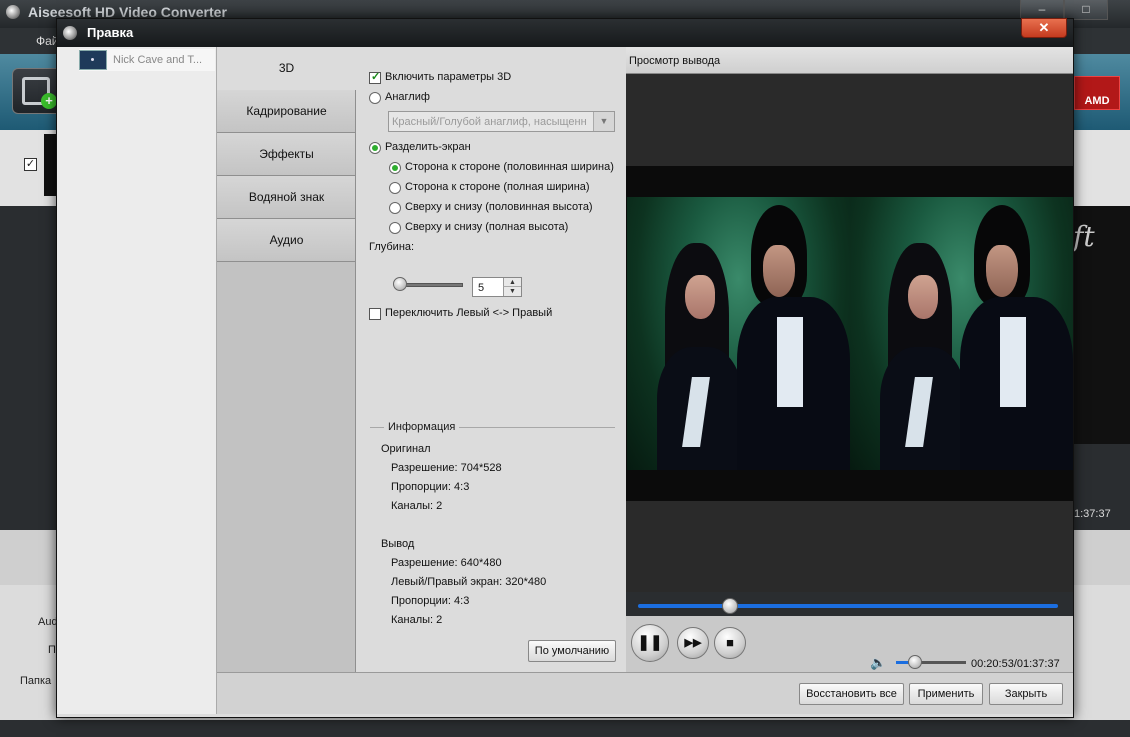 Image resolution: width=1130 pixels, height=737 pixels. What do you see at coordinates (375, 77) in the screenshot?
I see `enable-3d-checkbox` at bounding box center [375, 77].